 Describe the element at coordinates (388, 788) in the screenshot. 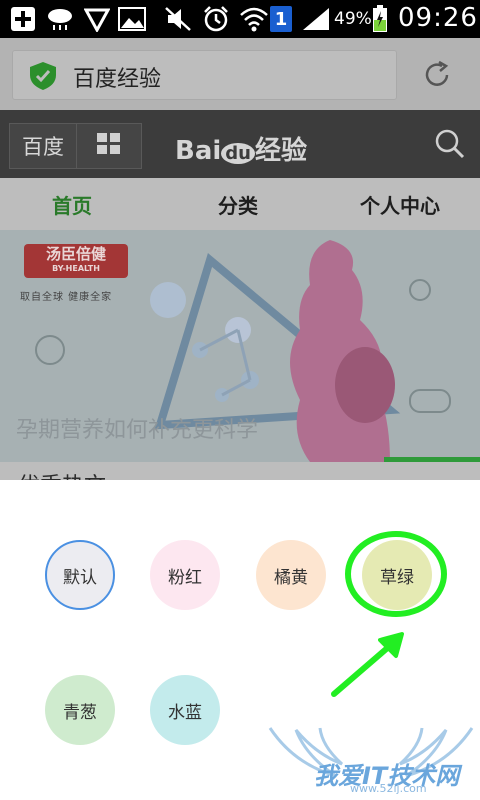

I see `watermark-url: www.52ij.com` at that location.